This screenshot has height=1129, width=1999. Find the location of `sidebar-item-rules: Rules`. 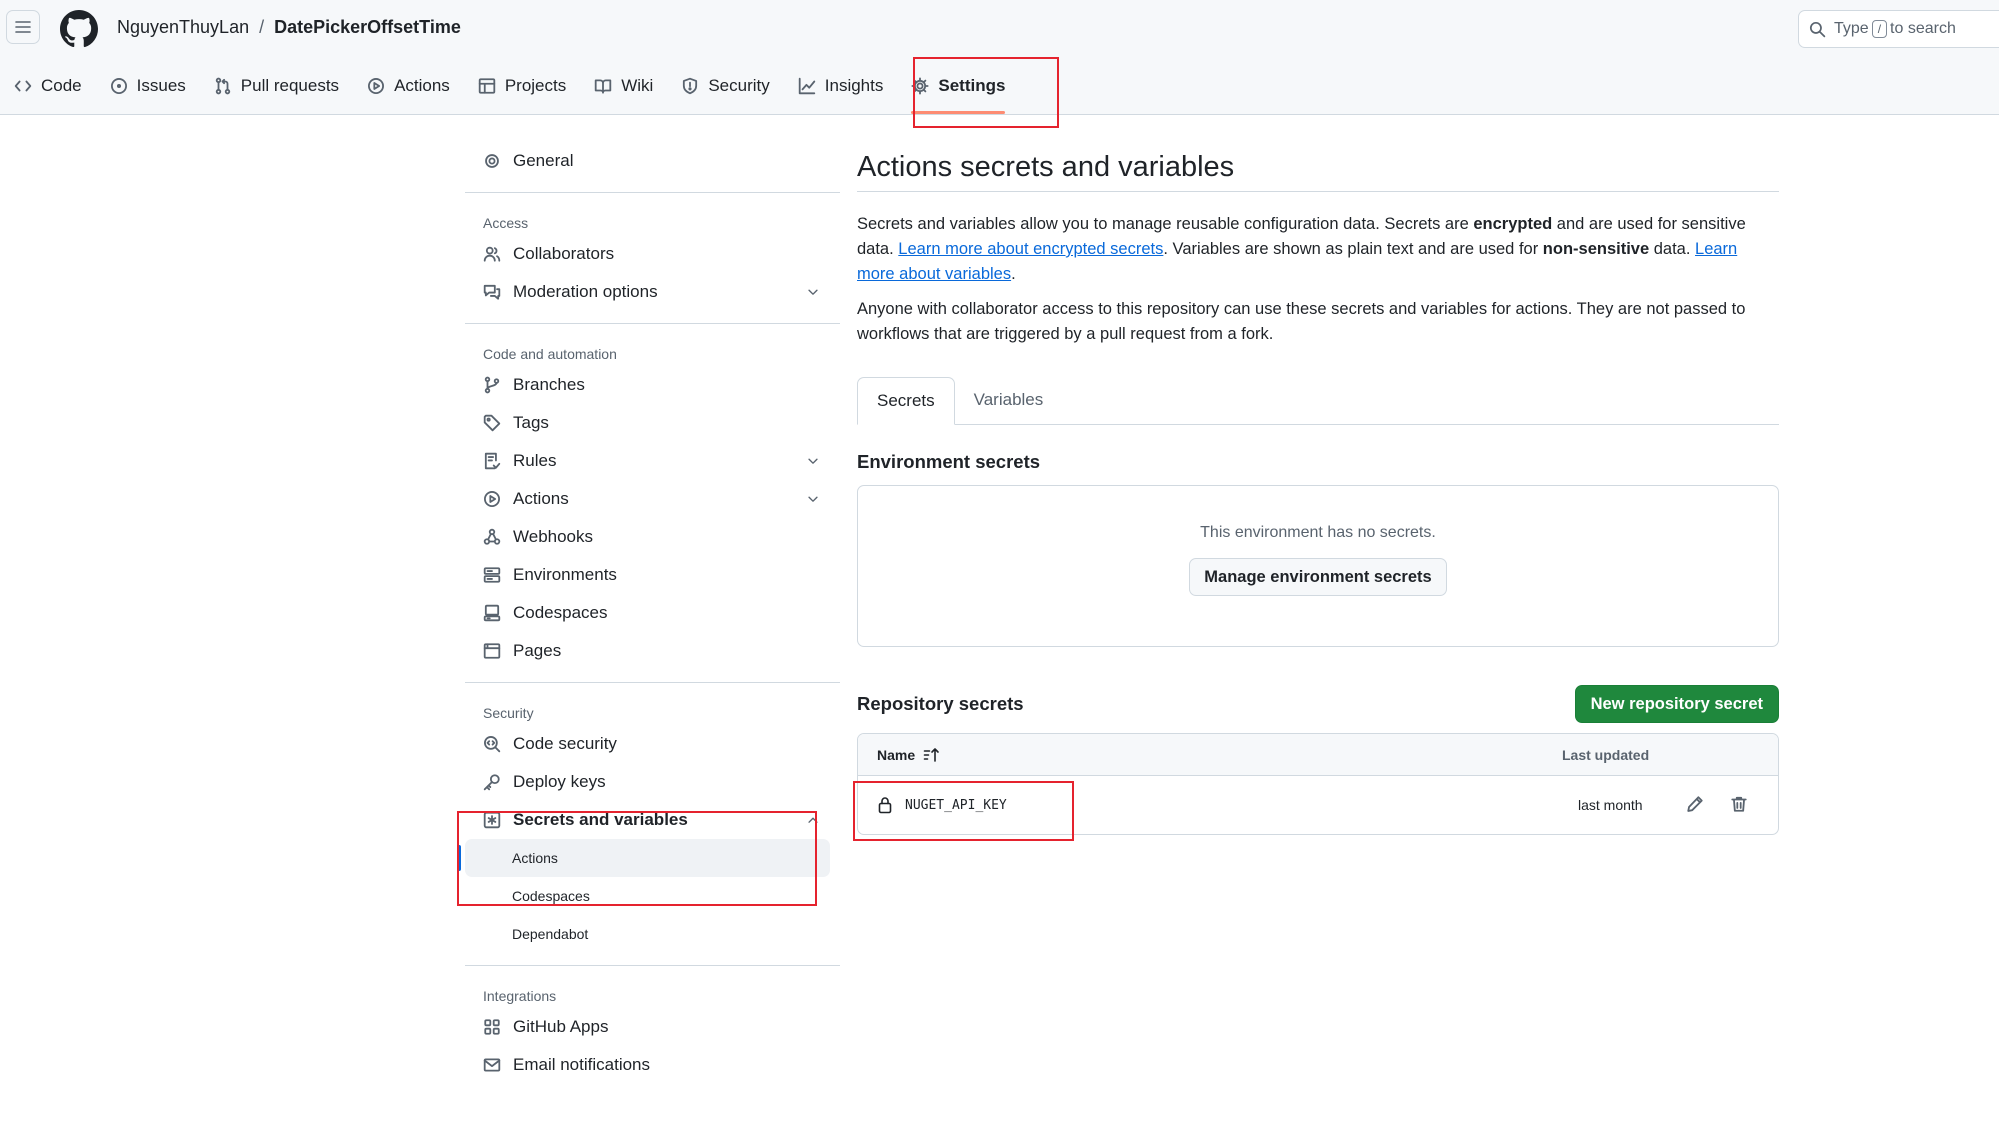

sidebar-item-rules: Rules is located at coordinates (652, 461).